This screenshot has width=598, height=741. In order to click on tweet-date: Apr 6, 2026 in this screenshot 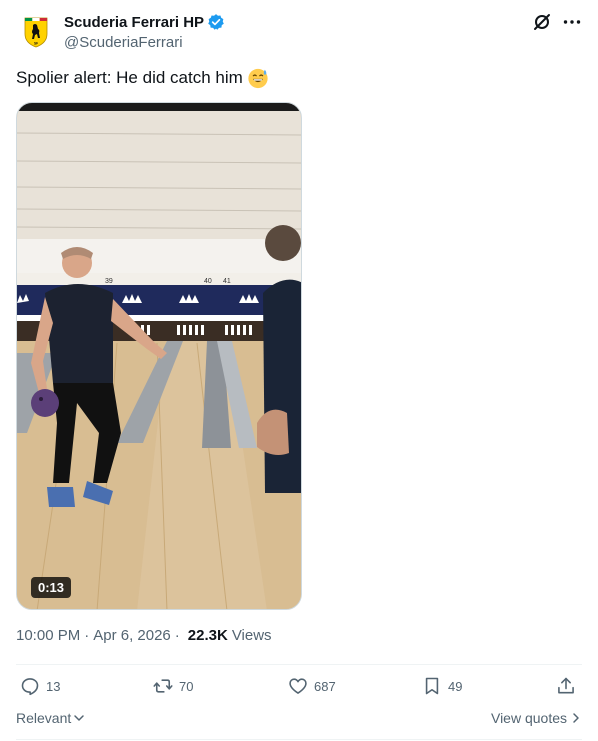, I will do `click(132, 635)`.